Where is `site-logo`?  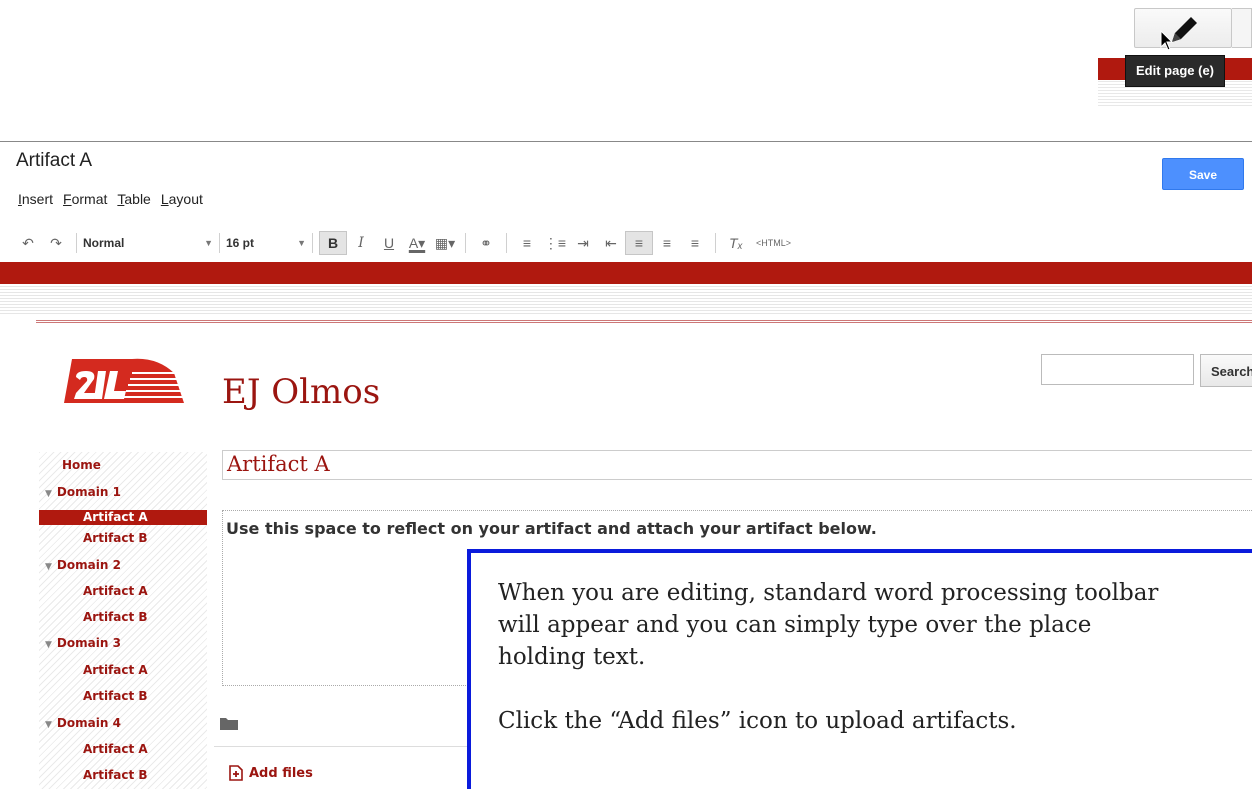
site-logo is located at coordinates (124, 380).